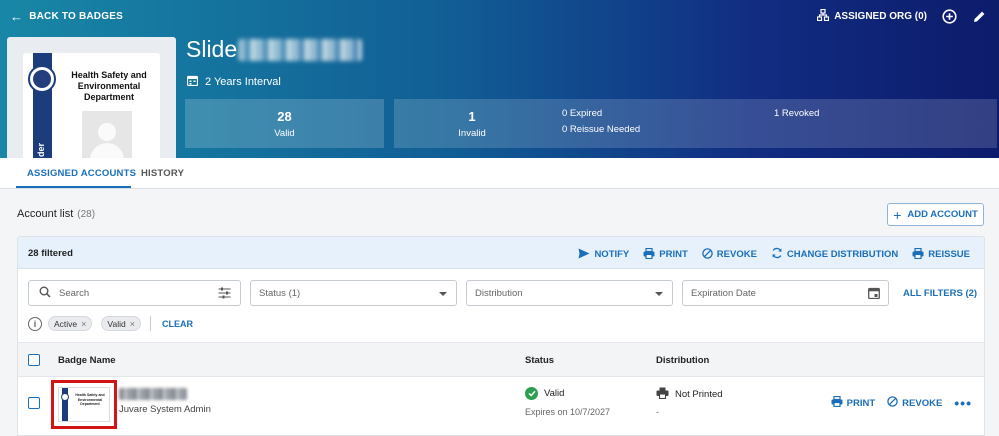  Describe the element at coordinates (42, 105) in the screenshot. I see `badge-stripe: der` at that location.